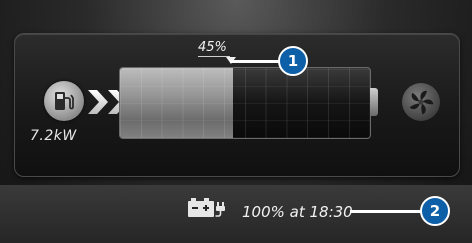 The image size is (472, 243). What do you see at coordinates (256, 61) in the screenshot?
I see `callout-1-line` at bounding box center [256, 61].